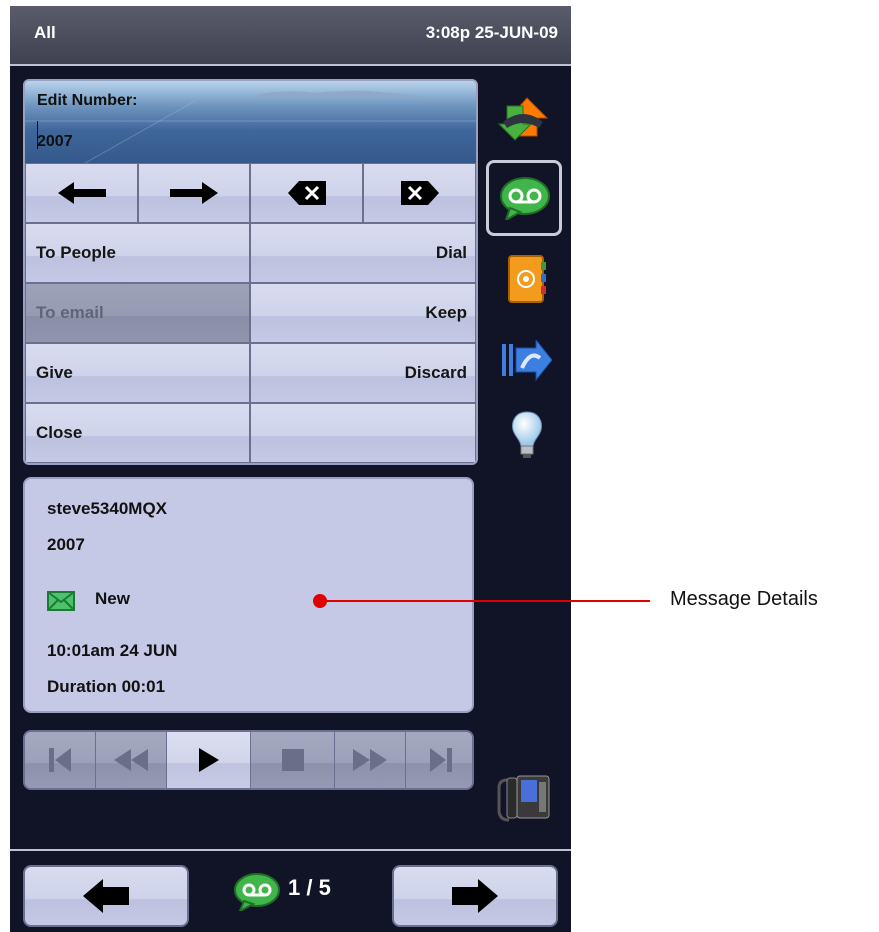 This screenshot has height=932, width=879. What do you see at coordinates (59, 432) in the screenshot?
I see `close-label: Close` at bounding box center [59, 432].